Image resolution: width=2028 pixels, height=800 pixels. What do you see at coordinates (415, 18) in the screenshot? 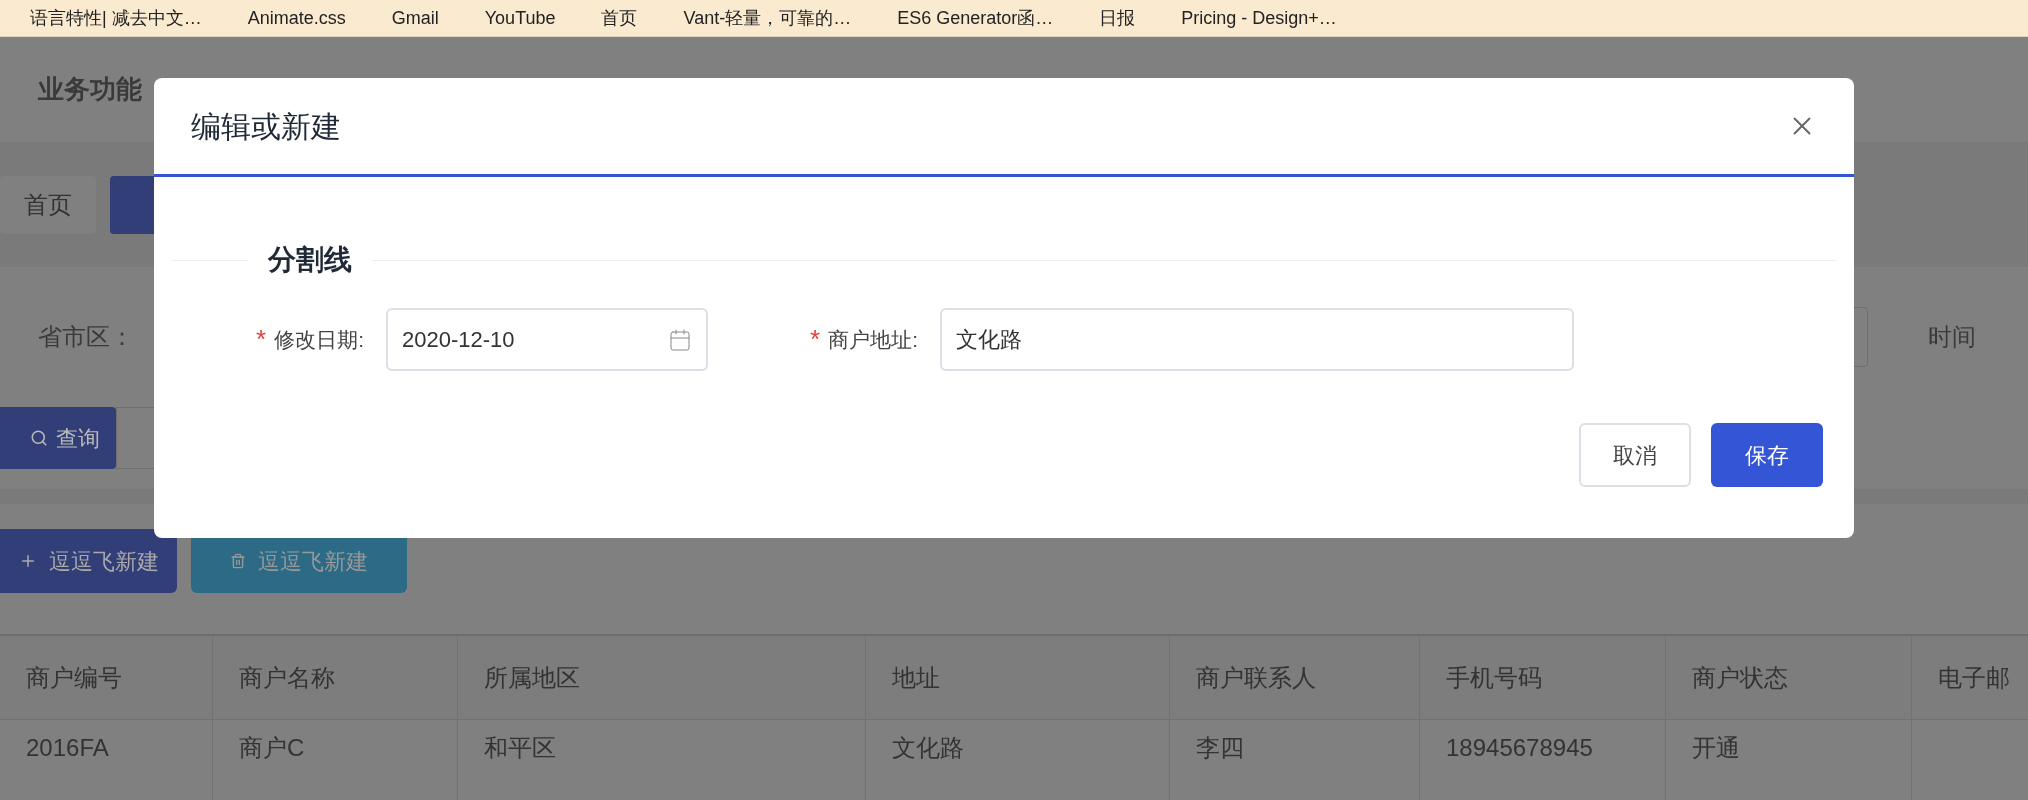
I see `bookmark-link: Gmail` at bounding box center [415, 18].